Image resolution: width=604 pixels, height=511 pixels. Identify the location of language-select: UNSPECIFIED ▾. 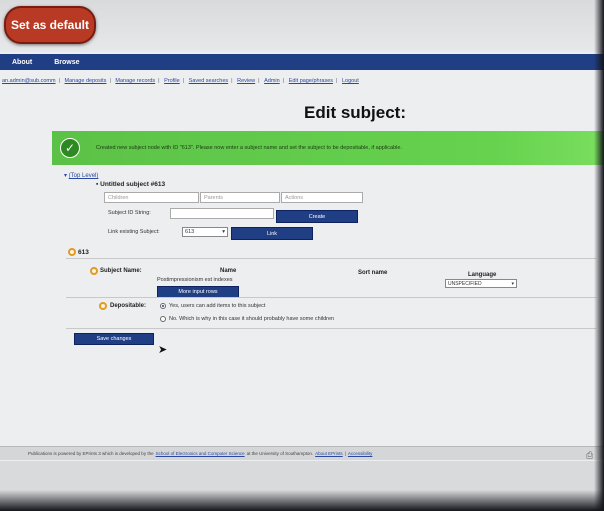
(481, 283).